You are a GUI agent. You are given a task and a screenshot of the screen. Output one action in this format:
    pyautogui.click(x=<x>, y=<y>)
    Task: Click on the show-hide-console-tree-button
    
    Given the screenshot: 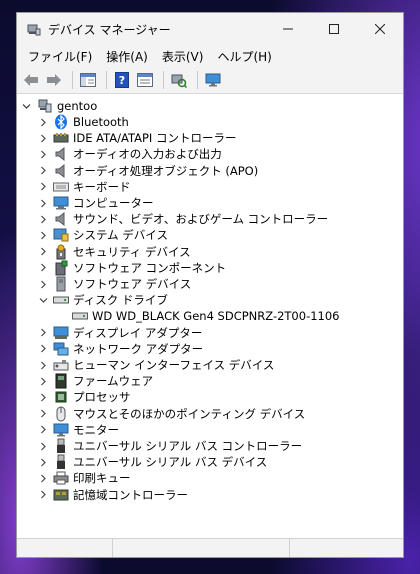 What is the action you would take?
    pyautogui.click(x=88, y=80)
    